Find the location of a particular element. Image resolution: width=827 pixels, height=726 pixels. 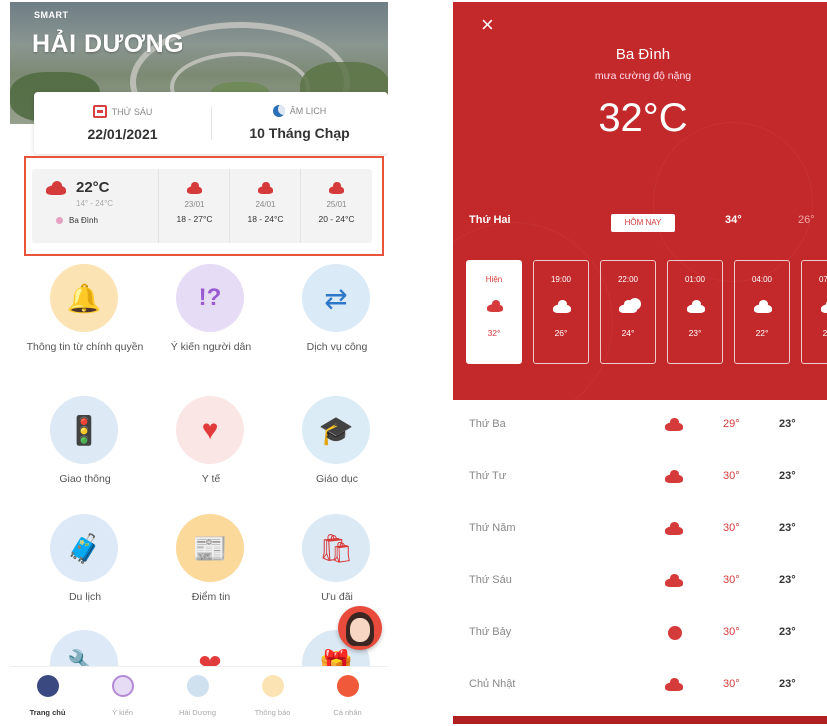

forecast-day: 24/01 18 - 24°C is located at coordinates (264, 206).